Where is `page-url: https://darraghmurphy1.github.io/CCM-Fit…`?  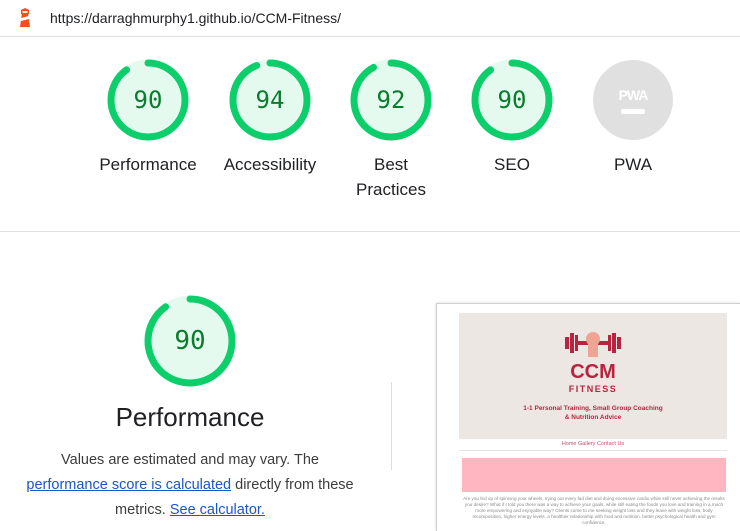
page-url: https://darraghmurphy1.github.io/CCM-Fit… is located at coordinates (196, 18).